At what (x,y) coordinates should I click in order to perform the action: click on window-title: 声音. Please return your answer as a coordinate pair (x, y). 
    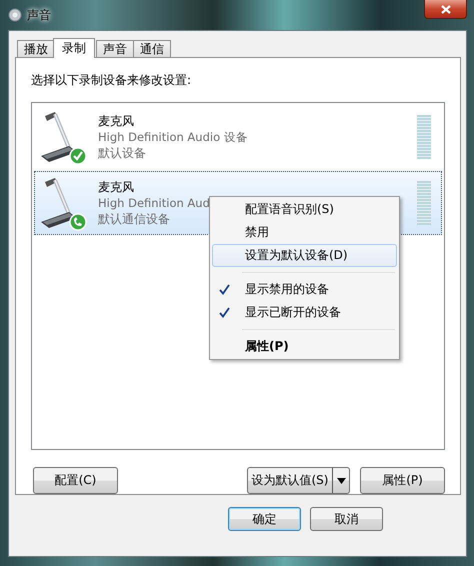
    Looking at the image, I should click on (39, 15).